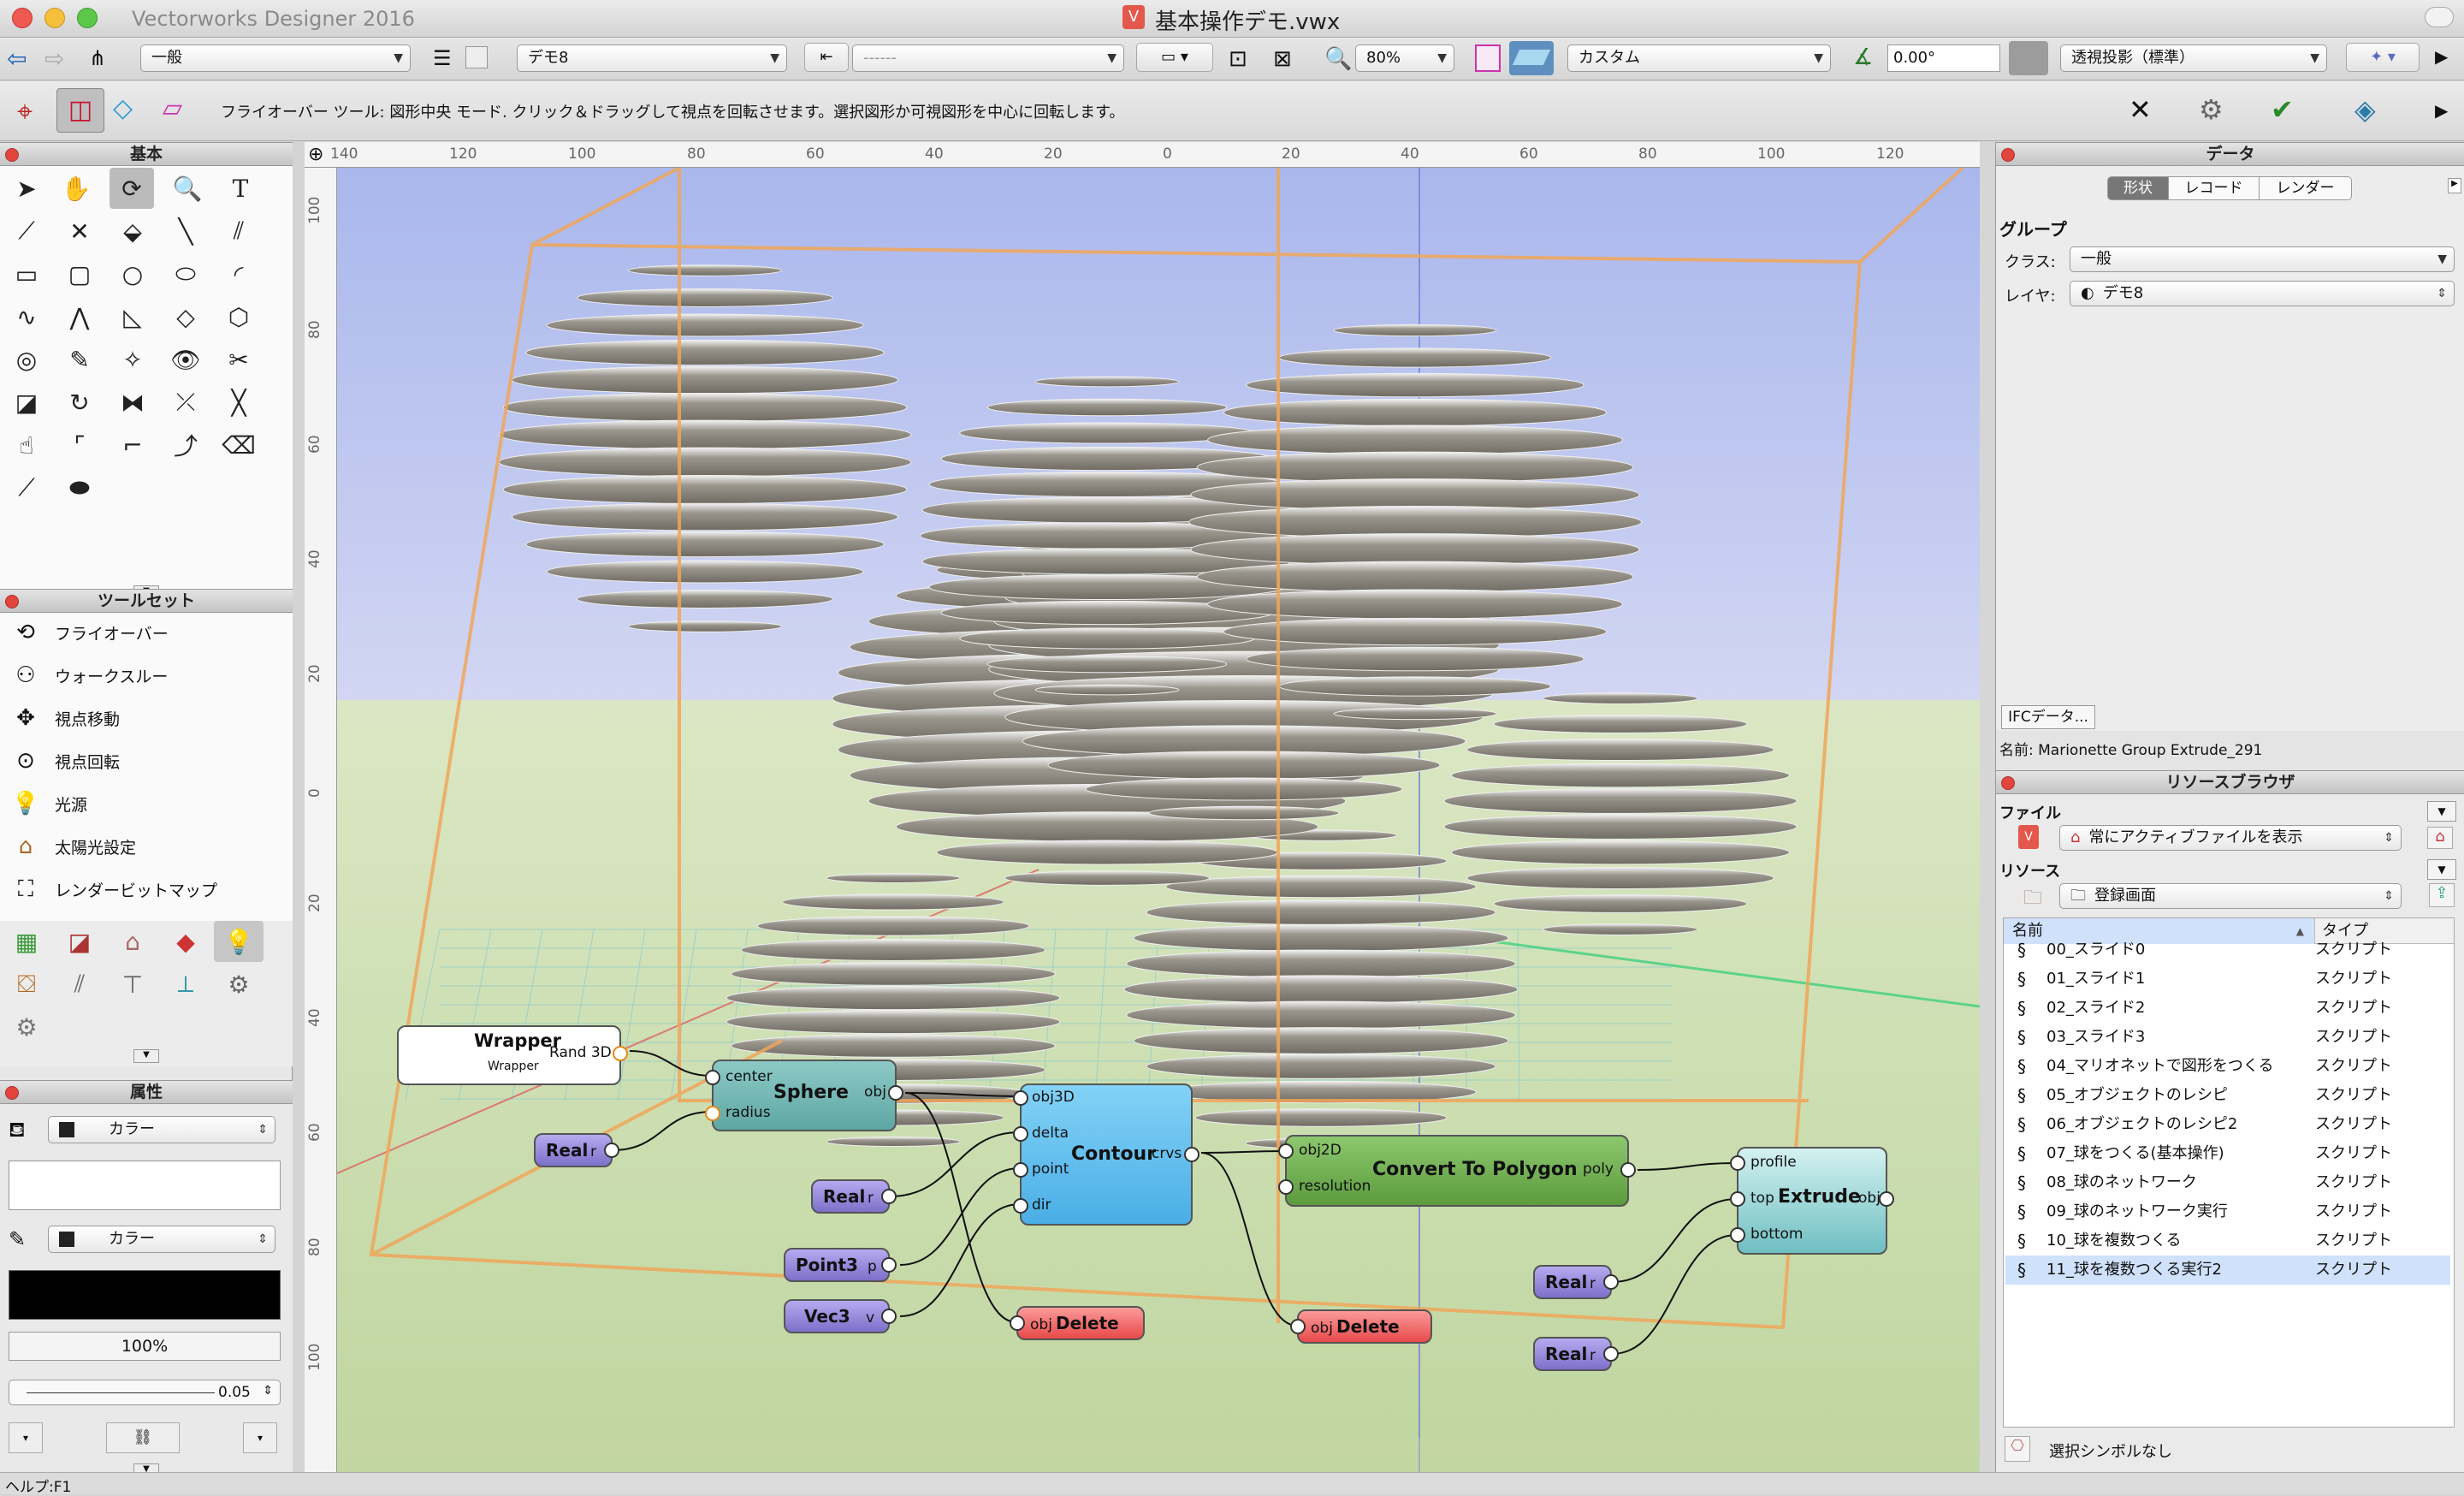 This screenshot has height=1496, width=2464. I want to click on convert-obj2d-port, so click(1286, 1151).